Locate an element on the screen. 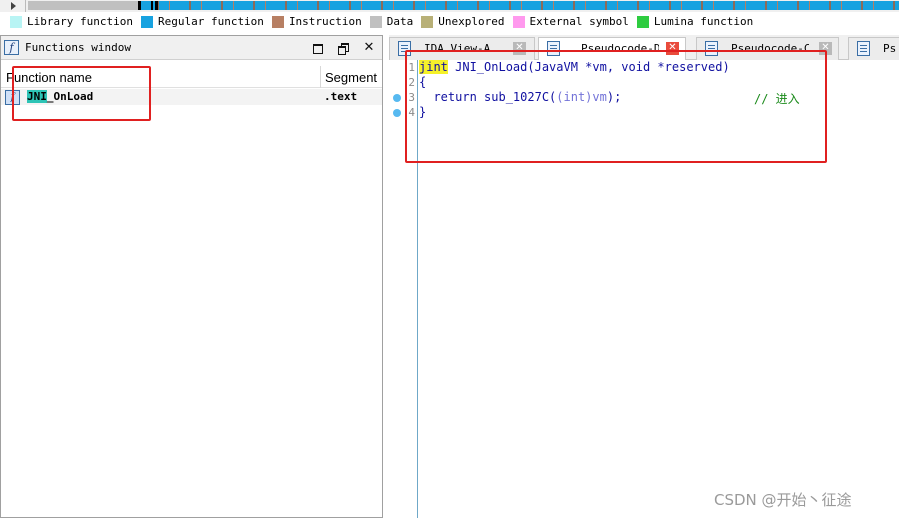  column-segment: Segment is located at coordinates (351, 77).